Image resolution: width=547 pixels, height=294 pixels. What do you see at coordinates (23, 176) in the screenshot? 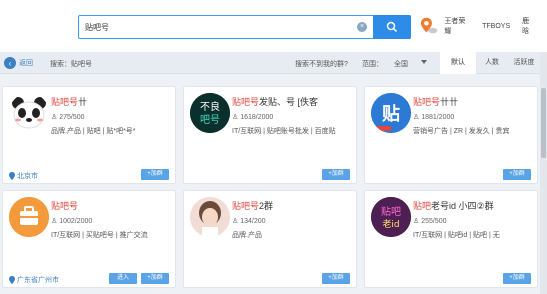
I see `group-location: 北京市` at bounding box center [23, 176].